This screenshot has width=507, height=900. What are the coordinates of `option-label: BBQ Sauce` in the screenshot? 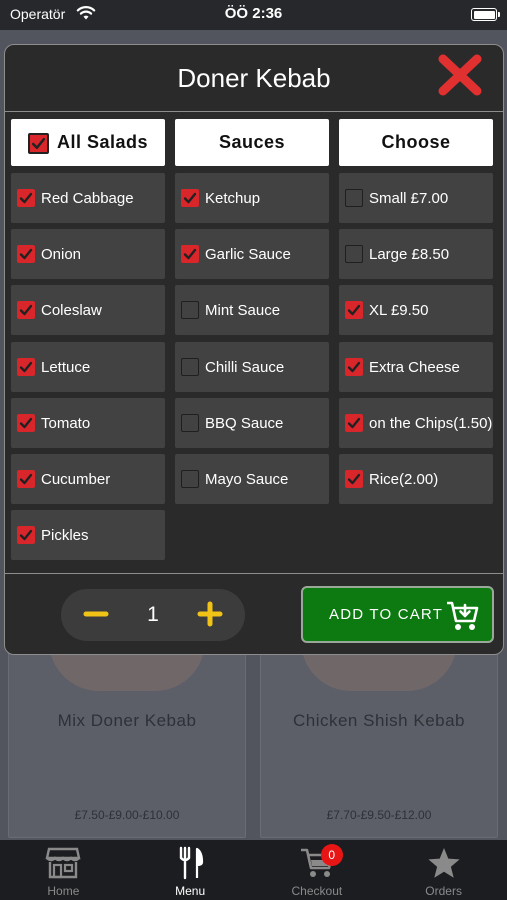 It's located at (244, 423).